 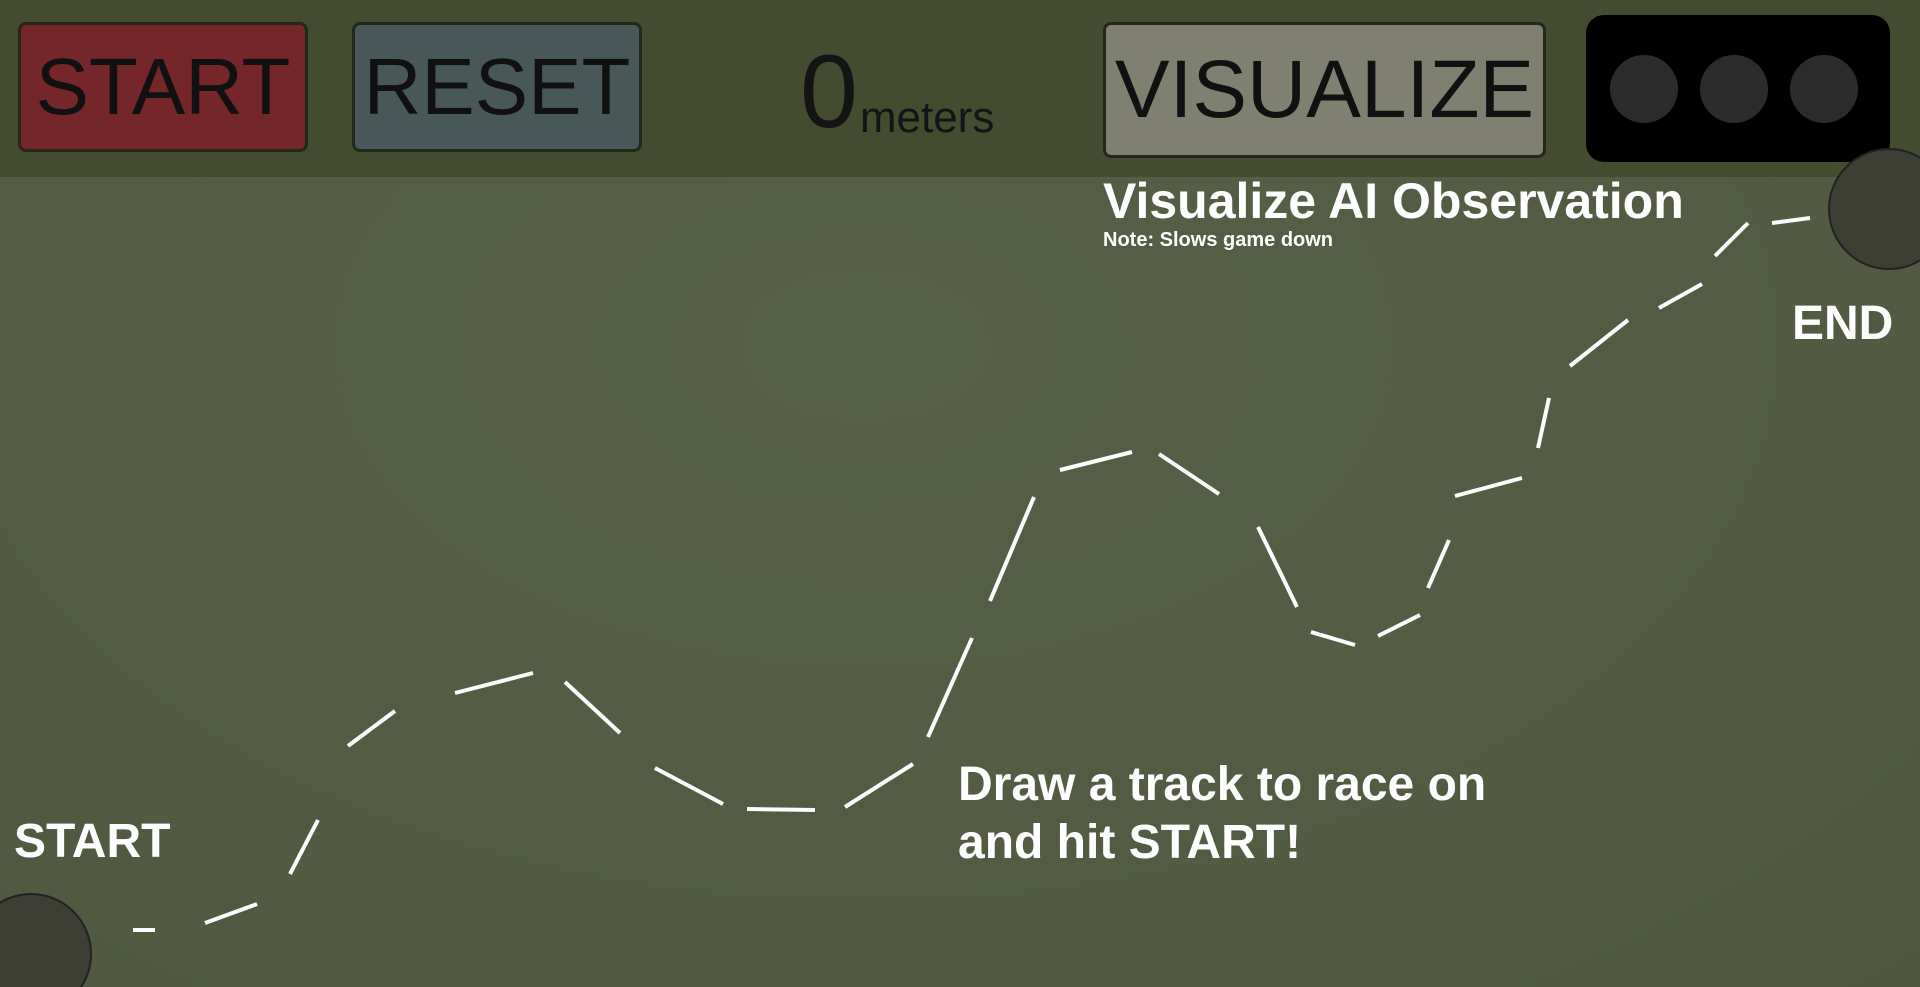 I want to click on instructions-line-2: and hit START!, so click(x=1130, y=842).